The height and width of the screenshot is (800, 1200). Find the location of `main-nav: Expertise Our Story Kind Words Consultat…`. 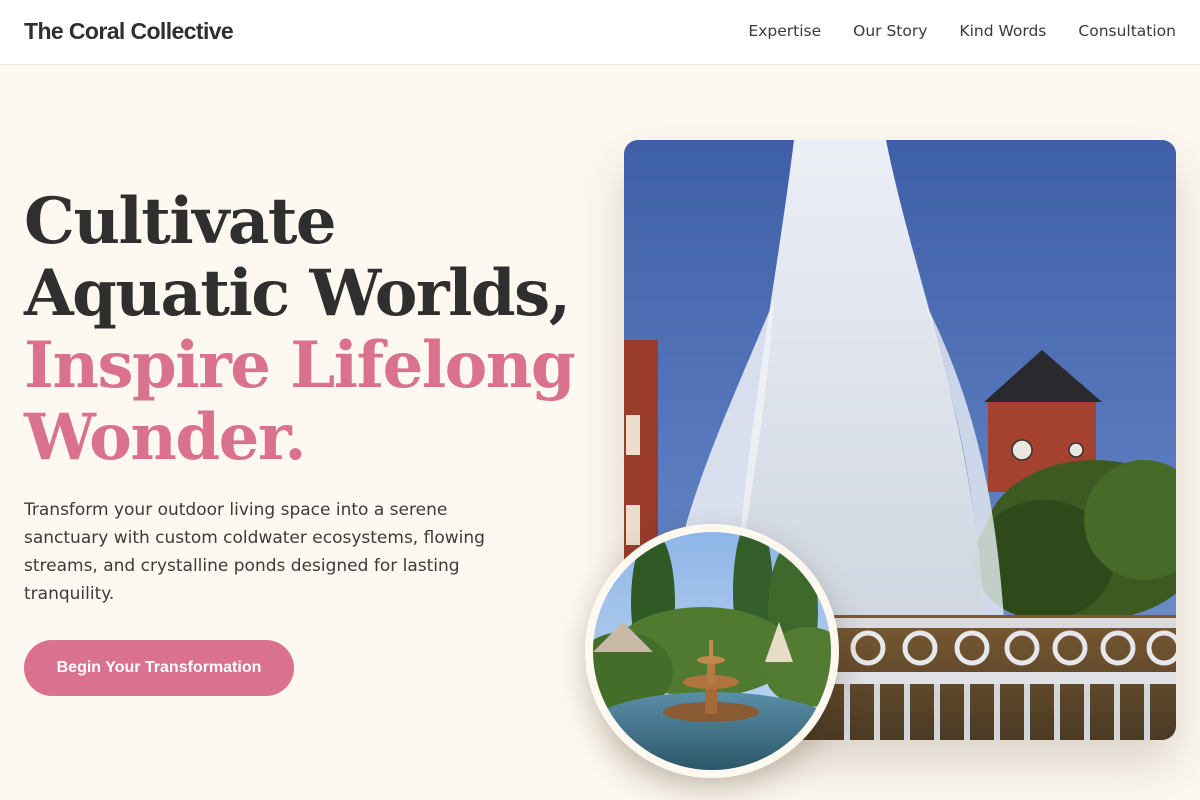

main-nav: Expertise Our Story Kind Words Consultat… is located at coordinates (962, 31).